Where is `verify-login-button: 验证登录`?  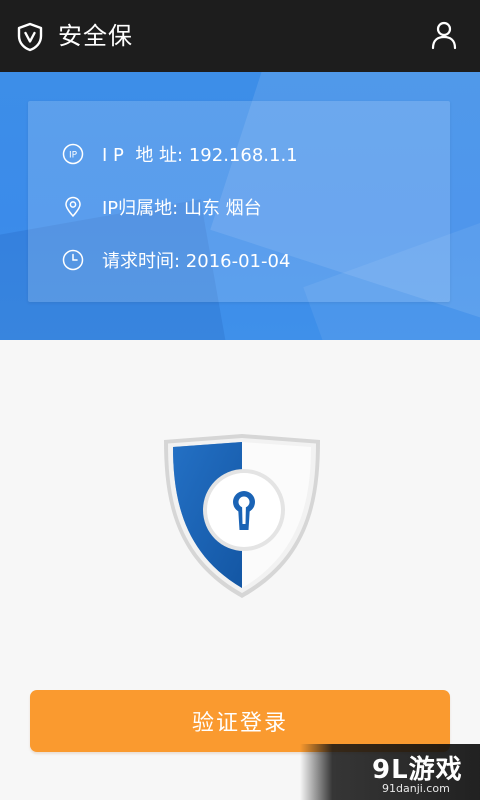 verify-login-button: 验证登录 is located at coordinates (240, 721).